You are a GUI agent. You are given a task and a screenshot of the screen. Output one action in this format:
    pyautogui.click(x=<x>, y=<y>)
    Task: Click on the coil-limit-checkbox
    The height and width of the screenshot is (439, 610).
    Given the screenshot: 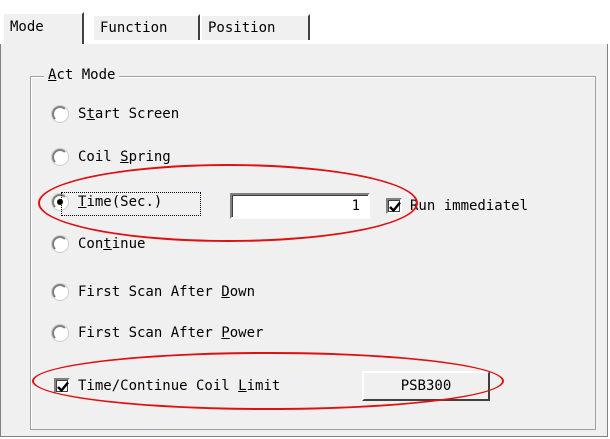 What is the action you would take?
    pyautogui.click(x=62, y=386)
    